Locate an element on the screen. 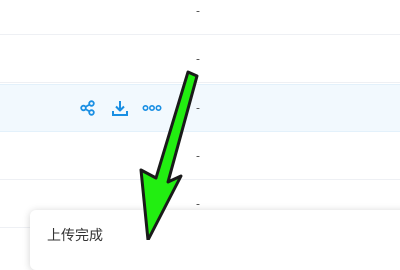  more-button is located at coordinates (152, 108).